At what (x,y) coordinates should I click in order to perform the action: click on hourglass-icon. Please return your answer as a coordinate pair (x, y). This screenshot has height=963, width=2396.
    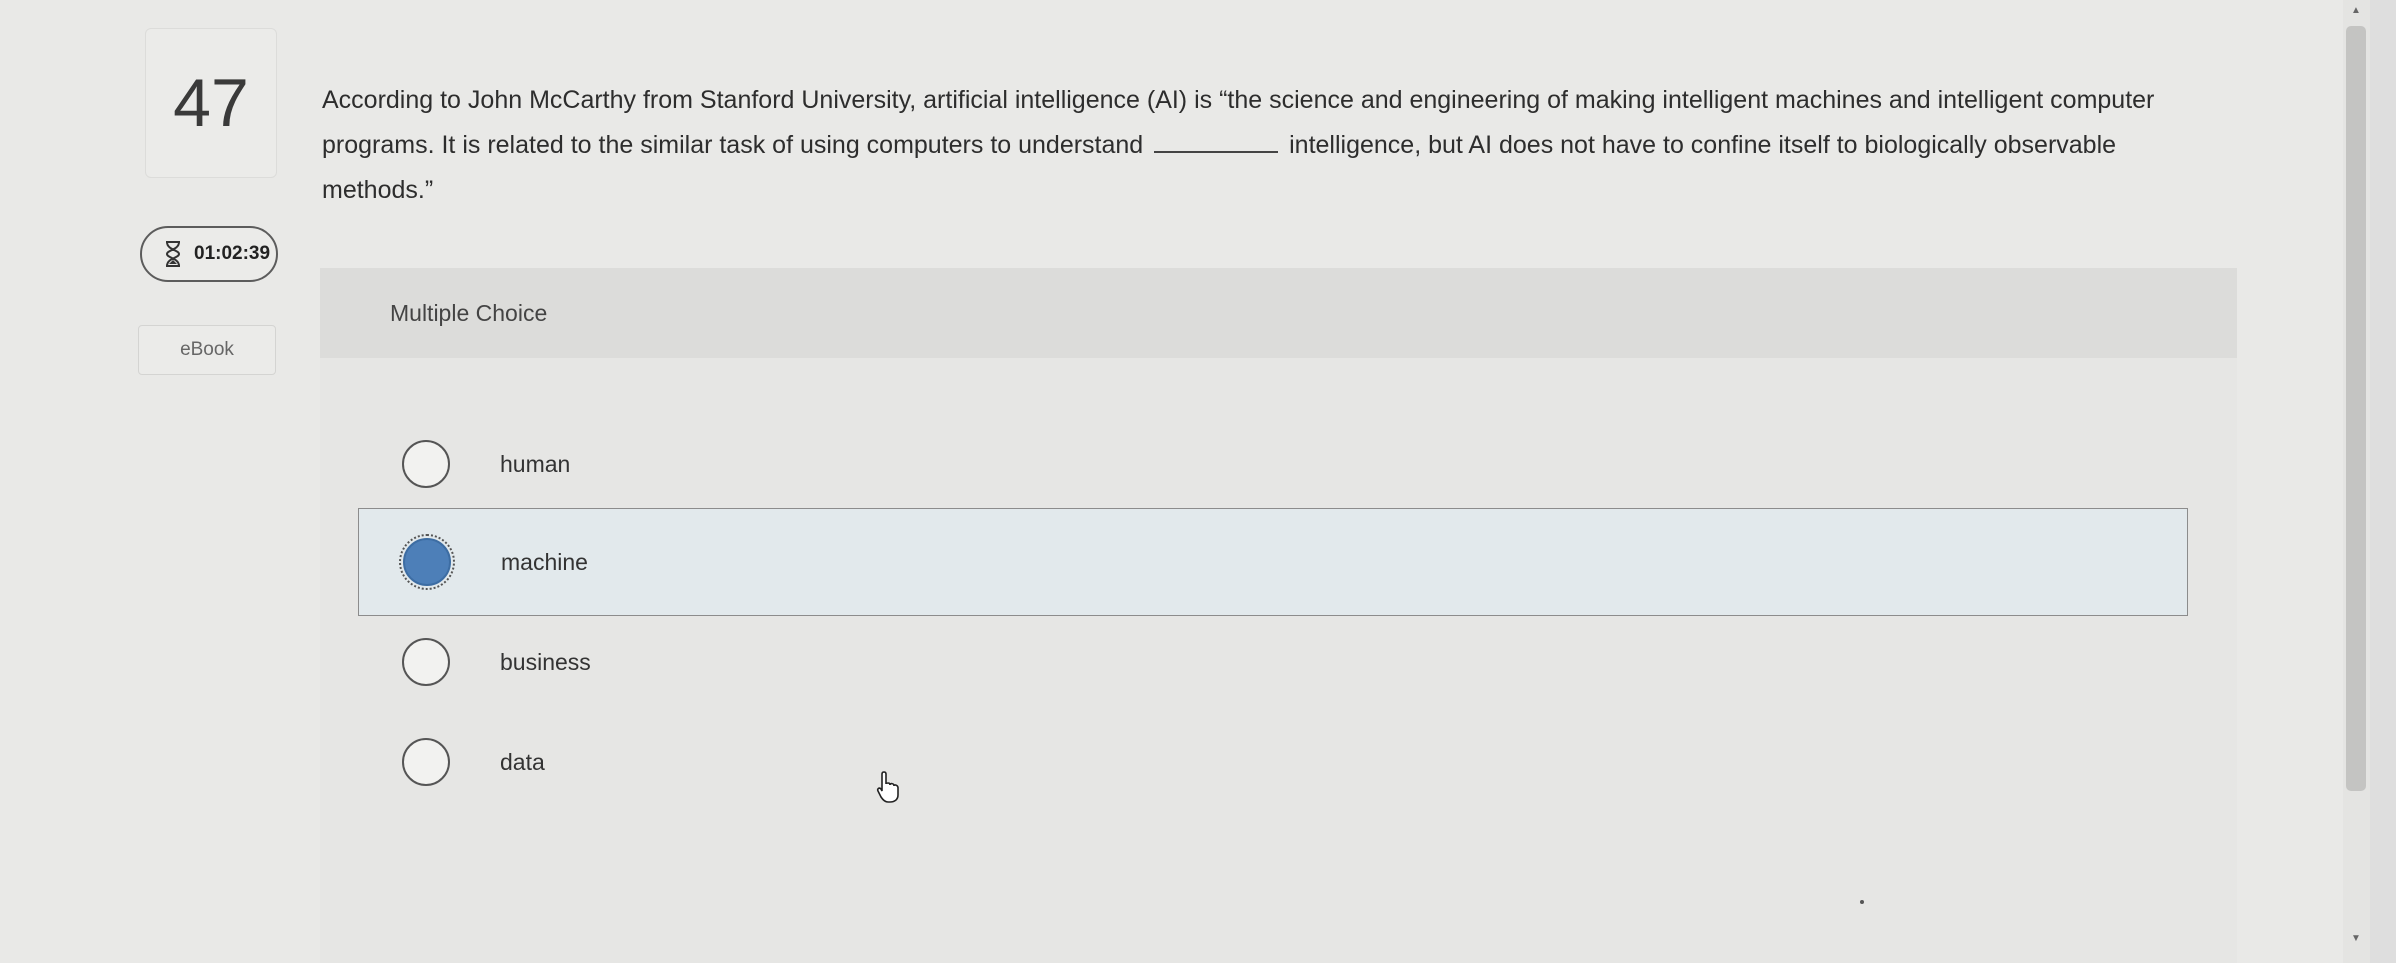
    Looking at the image, I should click on (173, 254).